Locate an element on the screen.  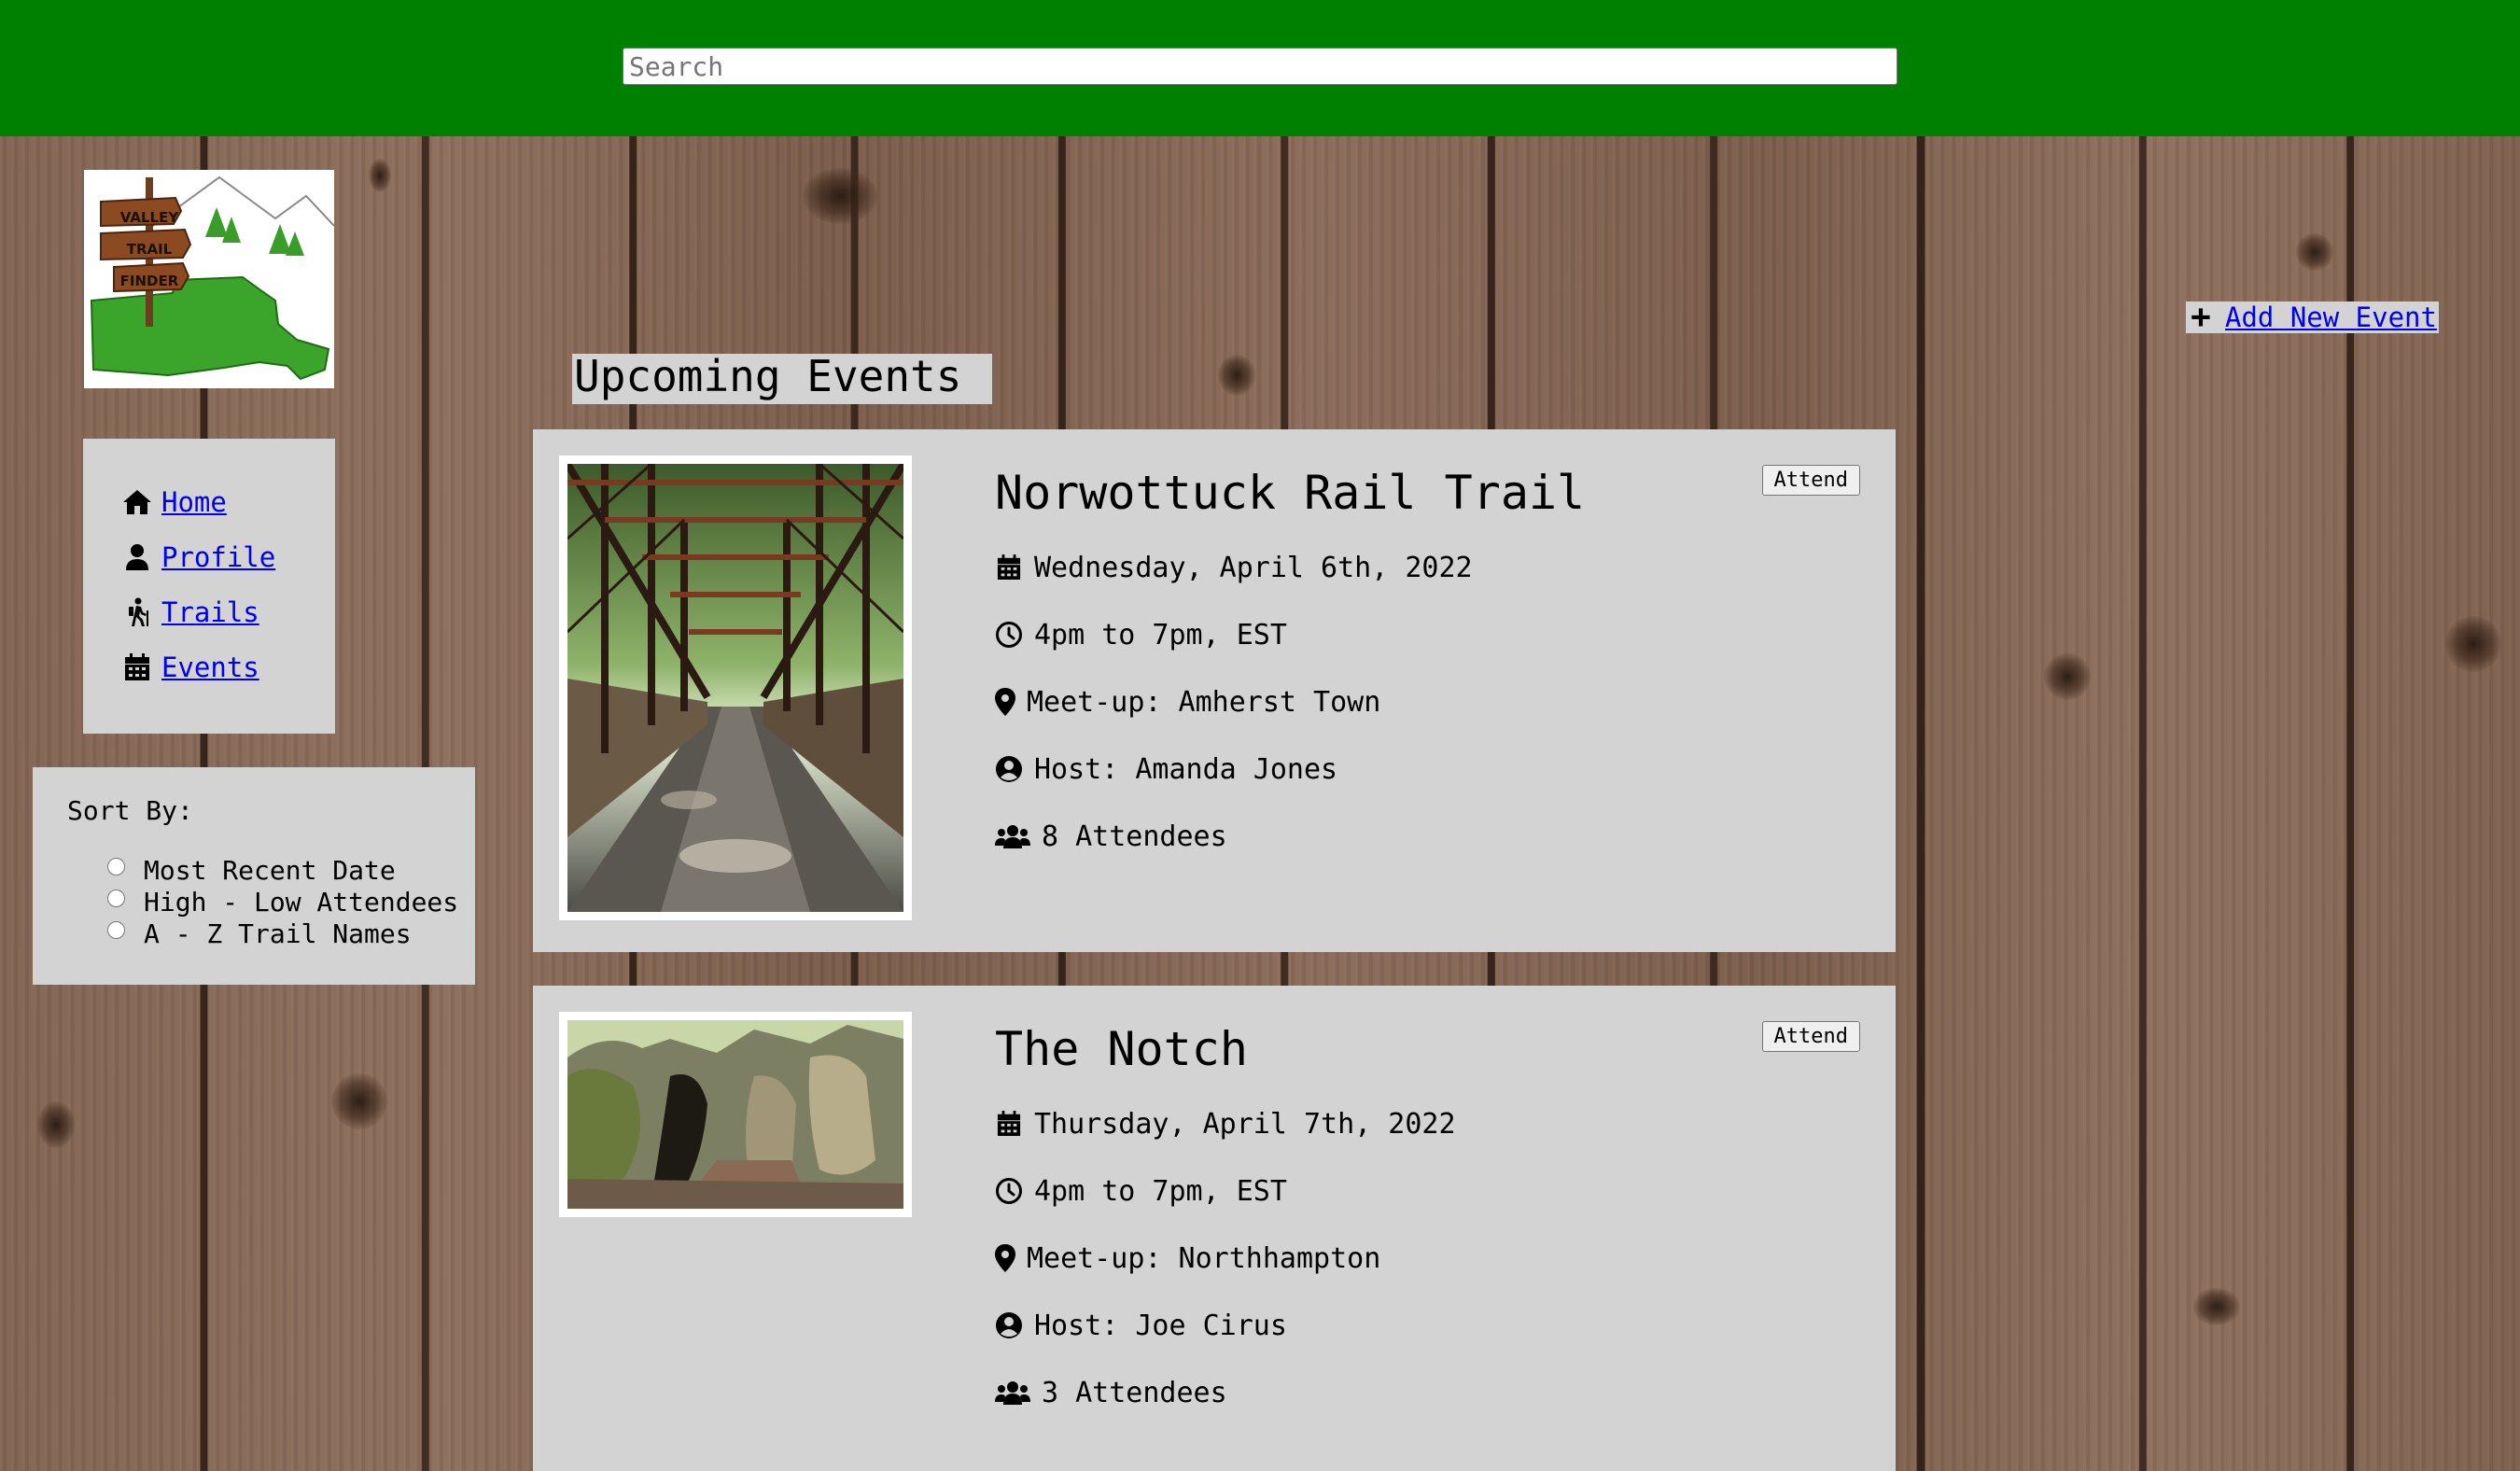
sidebar-item-label: Events is located at coordinates (210, 667).